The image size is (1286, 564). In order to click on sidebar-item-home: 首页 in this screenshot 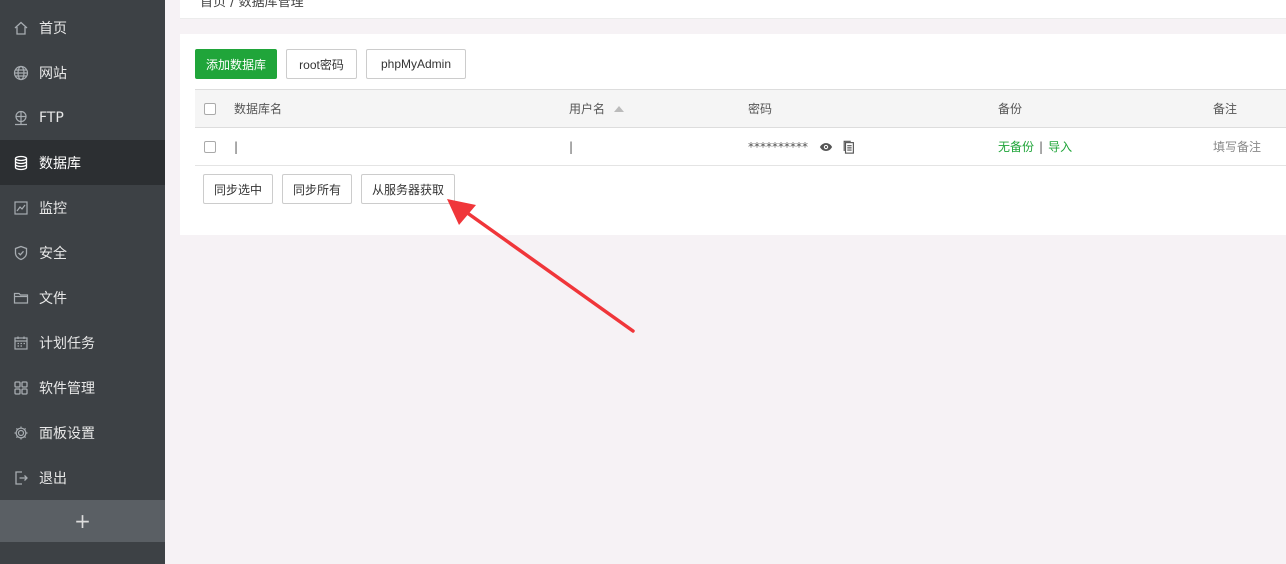, I will do `click(82, 27)`.